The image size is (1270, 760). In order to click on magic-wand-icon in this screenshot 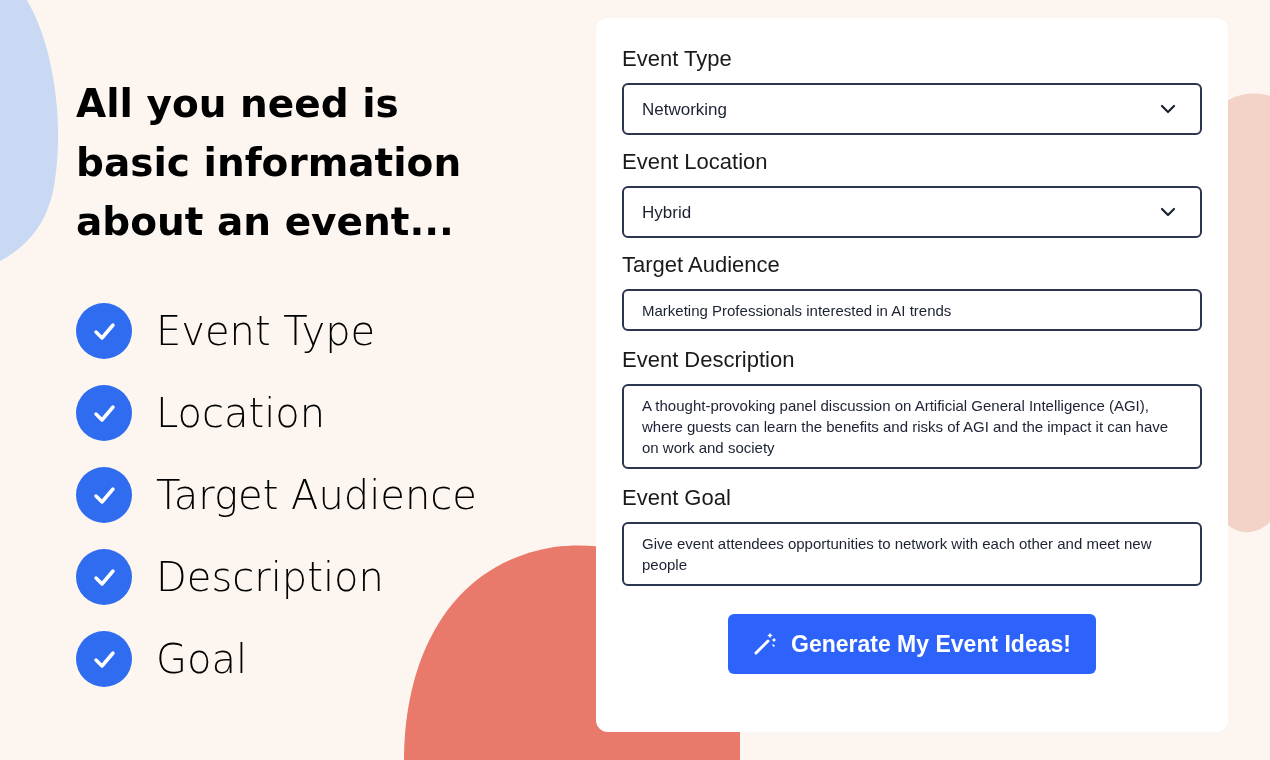, I will do `click(765, 644)`.